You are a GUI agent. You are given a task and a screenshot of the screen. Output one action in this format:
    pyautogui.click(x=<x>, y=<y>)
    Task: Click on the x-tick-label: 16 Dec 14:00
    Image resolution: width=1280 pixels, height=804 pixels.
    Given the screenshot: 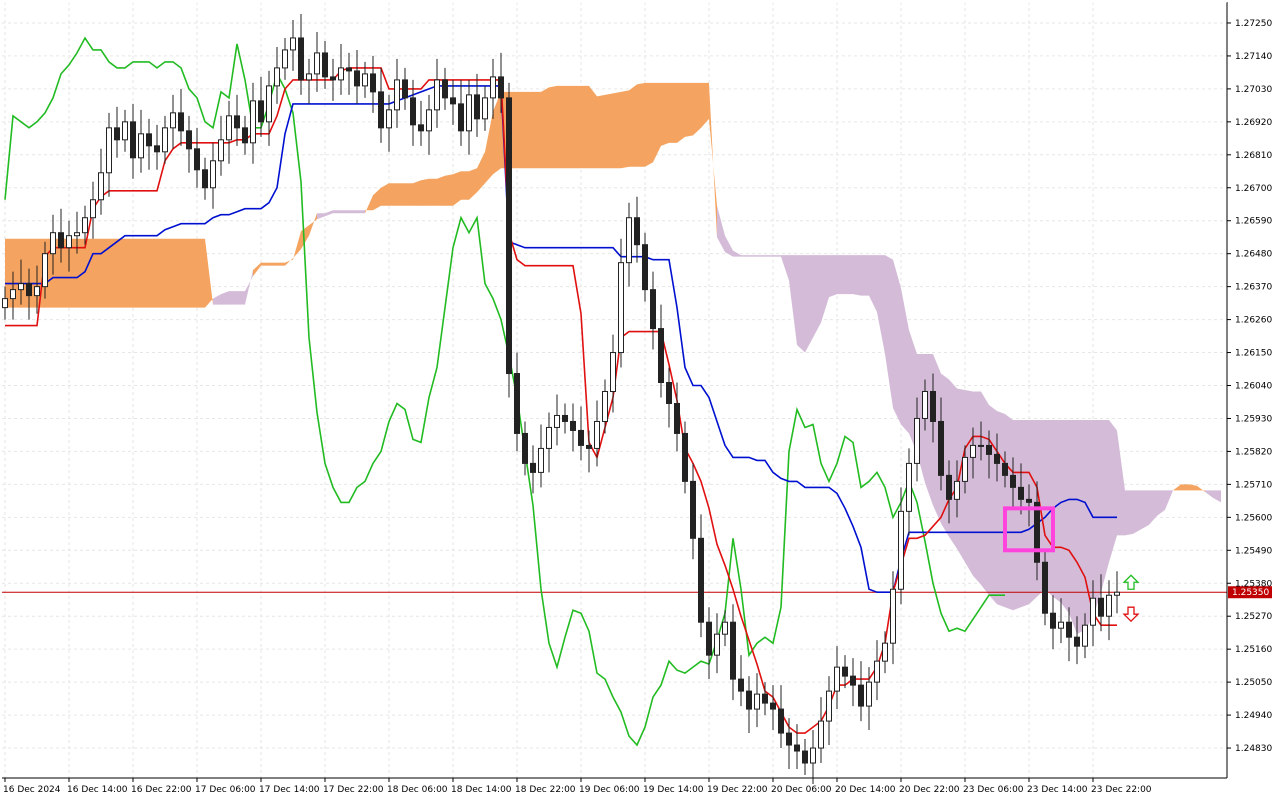 What is the action you would take?
    pyautogui.click(x=97, y=790)
    